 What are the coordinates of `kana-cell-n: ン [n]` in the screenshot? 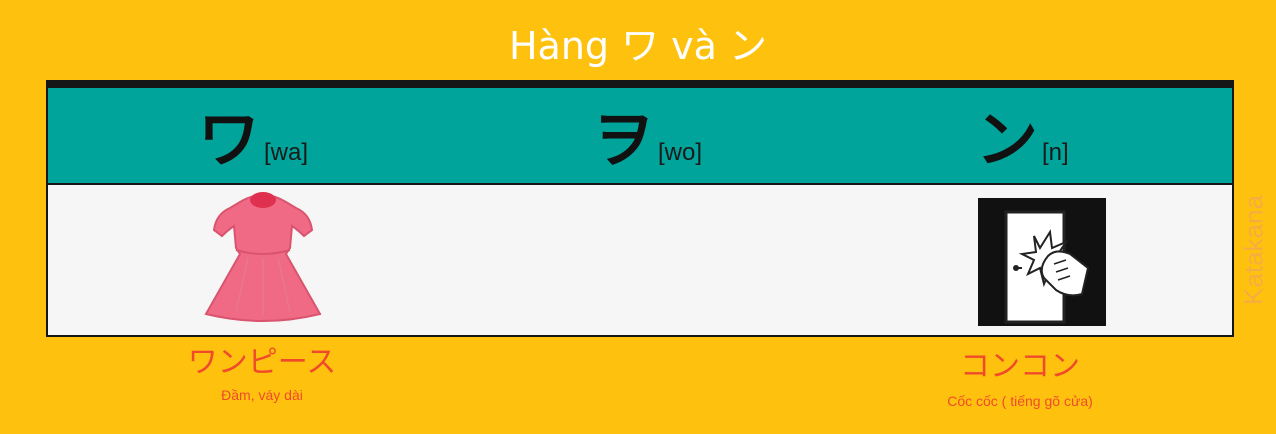 It's located at (1022, 139).